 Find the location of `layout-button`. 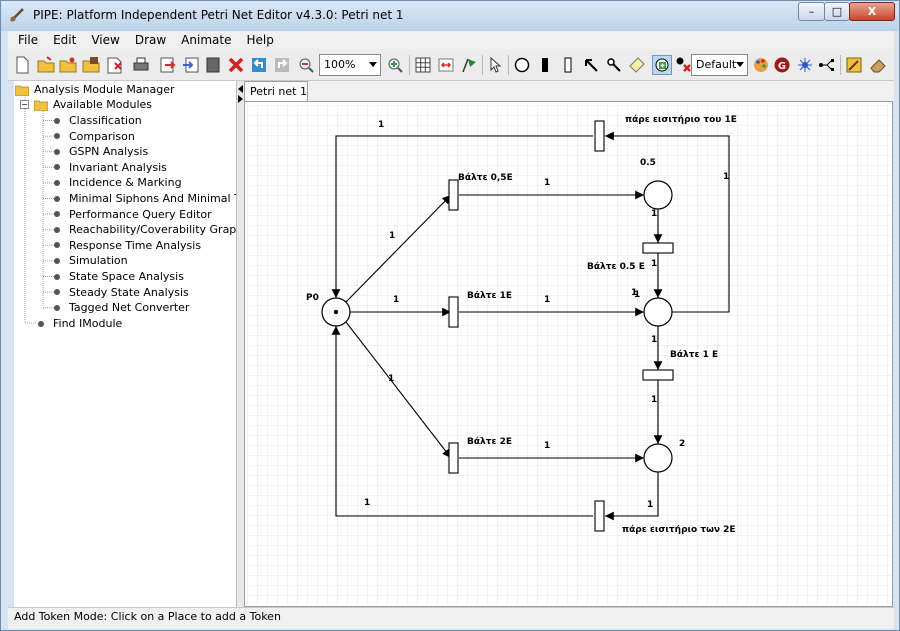

layout-button is located at coordinates (805, 65).